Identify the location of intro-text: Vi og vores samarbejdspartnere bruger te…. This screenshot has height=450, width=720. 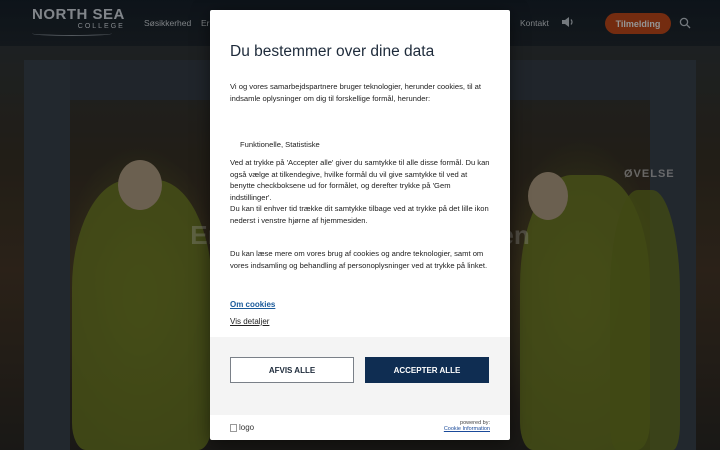
(356, 92).